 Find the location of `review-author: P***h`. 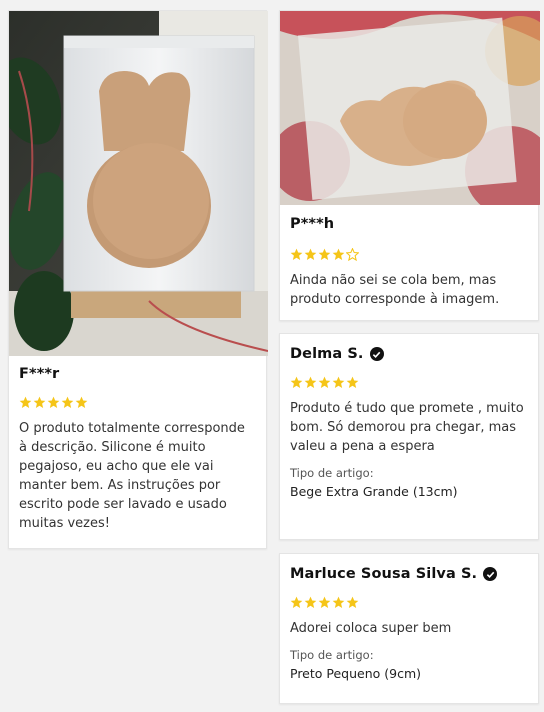

review-author: P***h is located at coordinates (312, 224).